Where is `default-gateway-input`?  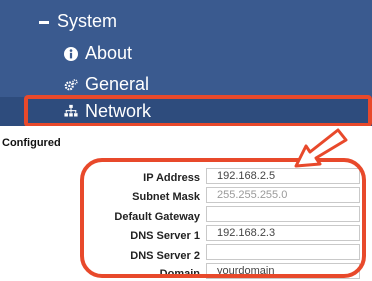
default-gateway-input is located at coordinates (283, 214).